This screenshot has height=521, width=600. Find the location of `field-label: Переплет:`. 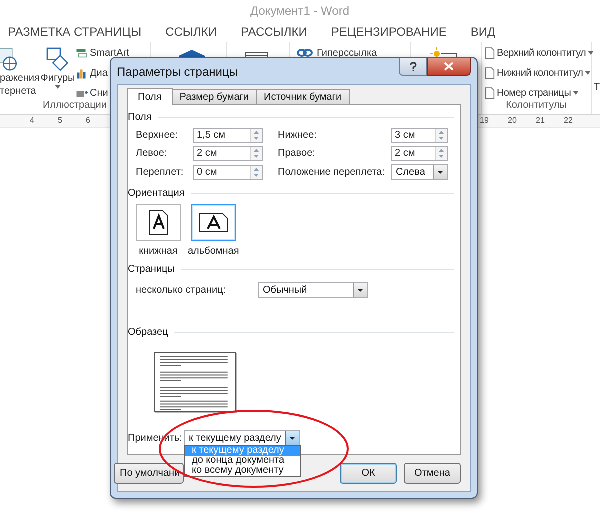

field-label: Переплет: is located at coordinates (160, 172).